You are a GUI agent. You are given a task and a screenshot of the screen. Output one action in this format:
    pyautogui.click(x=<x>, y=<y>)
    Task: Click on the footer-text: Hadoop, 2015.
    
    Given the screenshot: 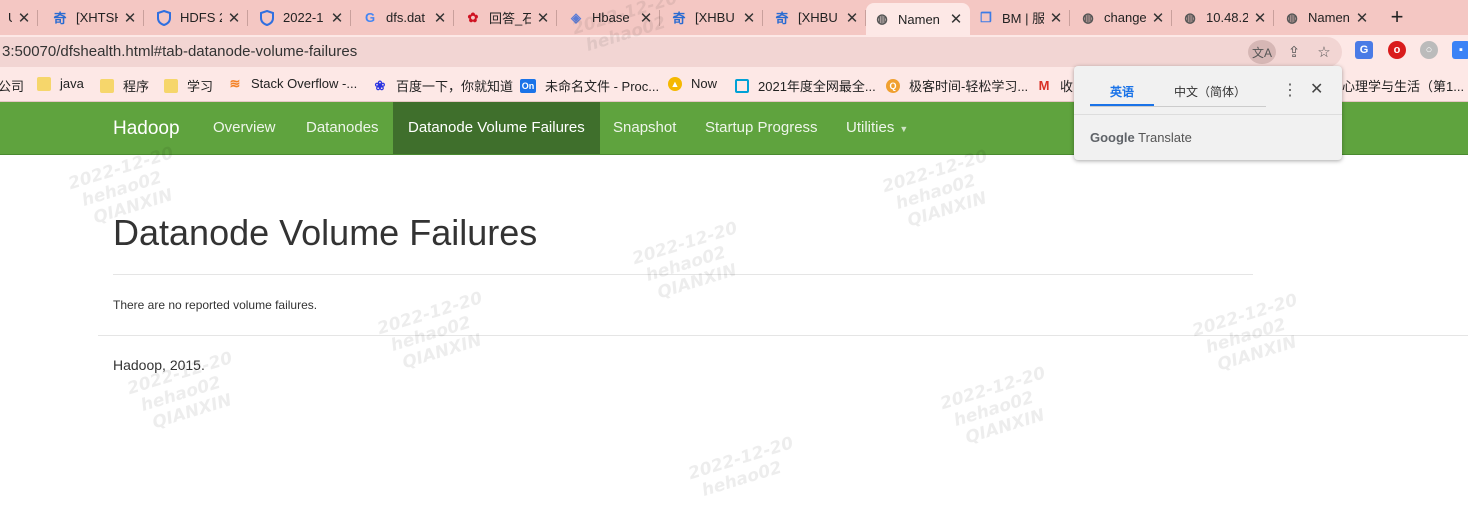 What is the action you would take?
    pyautogui.click(x=159, y=365)
    